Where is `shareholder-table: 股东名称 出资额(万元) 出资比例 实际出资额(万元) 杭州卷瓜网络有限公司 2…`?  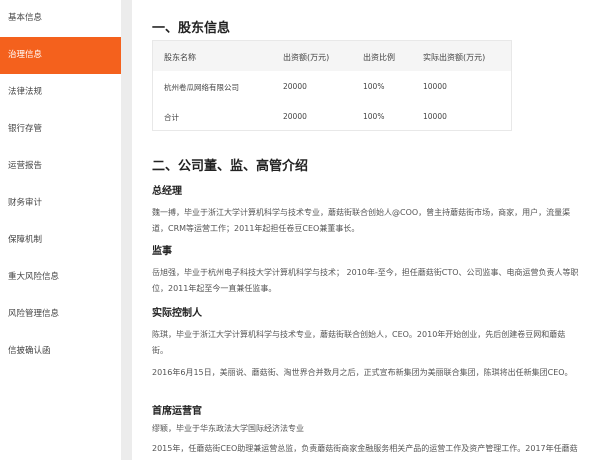
shareholder-table: 股东名称 出资额(万元) 出资比例 实际出资额(万元) 杭州卷瓜网络有限公司 2… is located at coordinates (332, 85).